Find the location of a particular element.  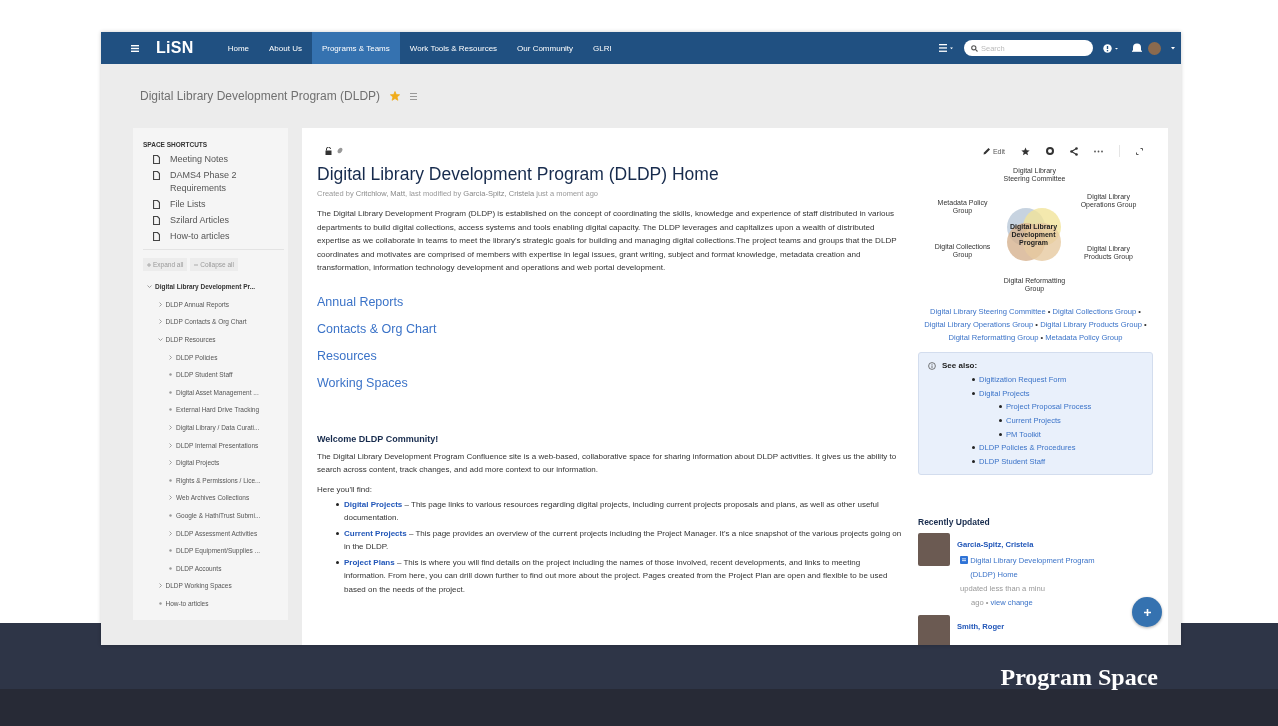

nav-tab: GLRI is located at coordinates (602, 48).